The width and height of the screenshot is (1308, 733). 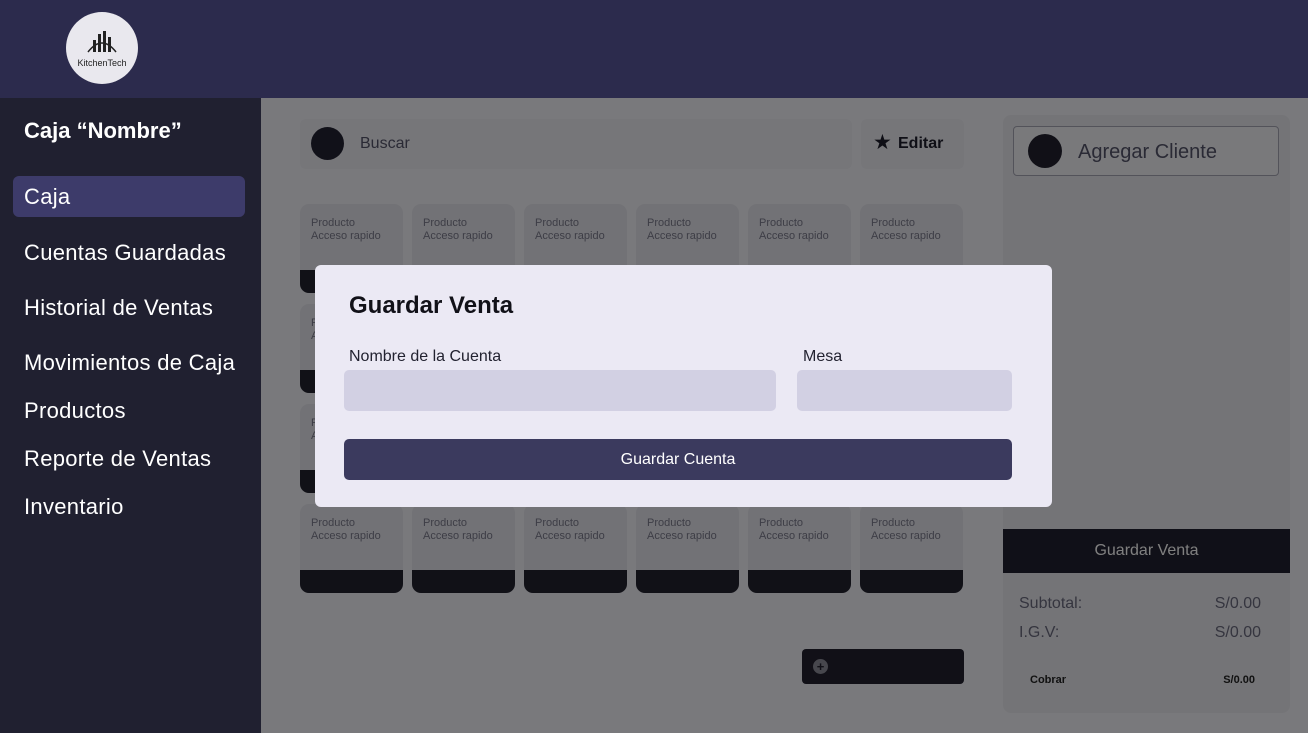 What do you see at coordinates (129, 506) in the screenshot?
I see `sidebar-item-inventario: Inventario` at bounding box center [129, 506].